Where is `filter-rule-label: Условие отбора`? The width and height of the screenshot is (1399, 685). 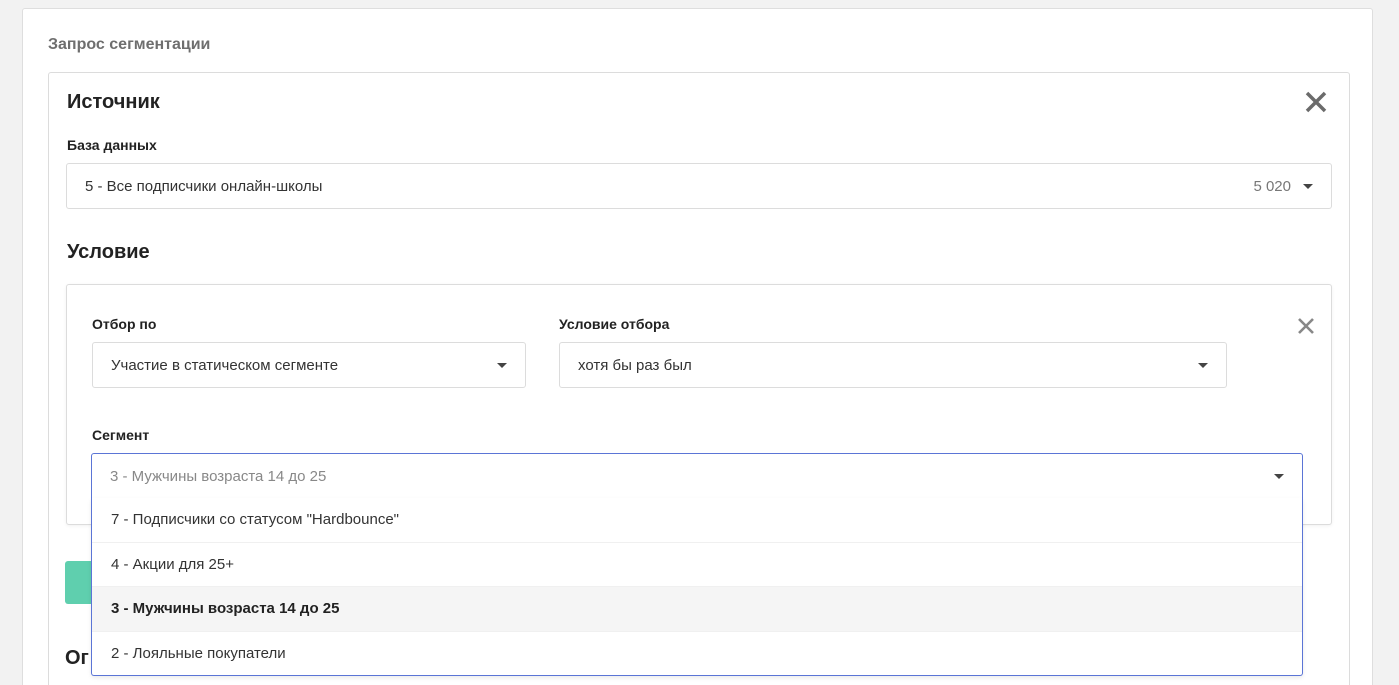
filter-rule-label: Условие отбора is located at coordinates (614, 324).